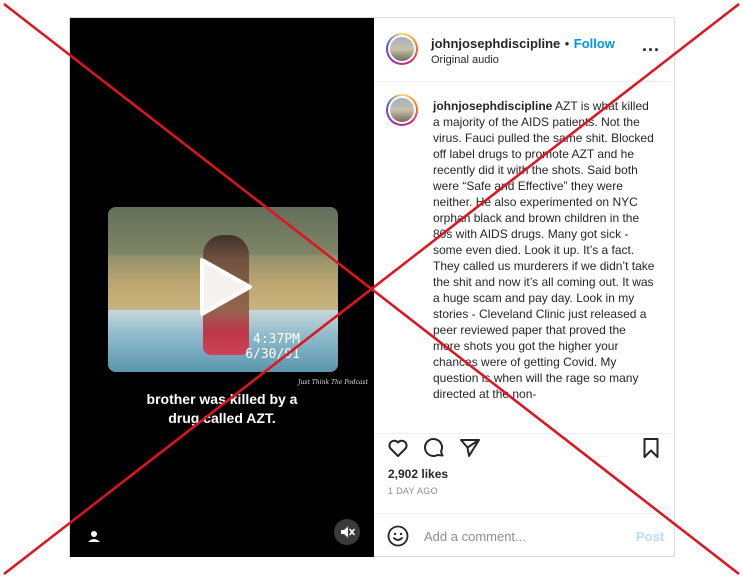 The height and width of the screenshot is (578, 743). What do you see at coordinates (222, 418) in the screenshot?
I see `caption-line-2: drug called AZT.` at bounding box center [222, 418].